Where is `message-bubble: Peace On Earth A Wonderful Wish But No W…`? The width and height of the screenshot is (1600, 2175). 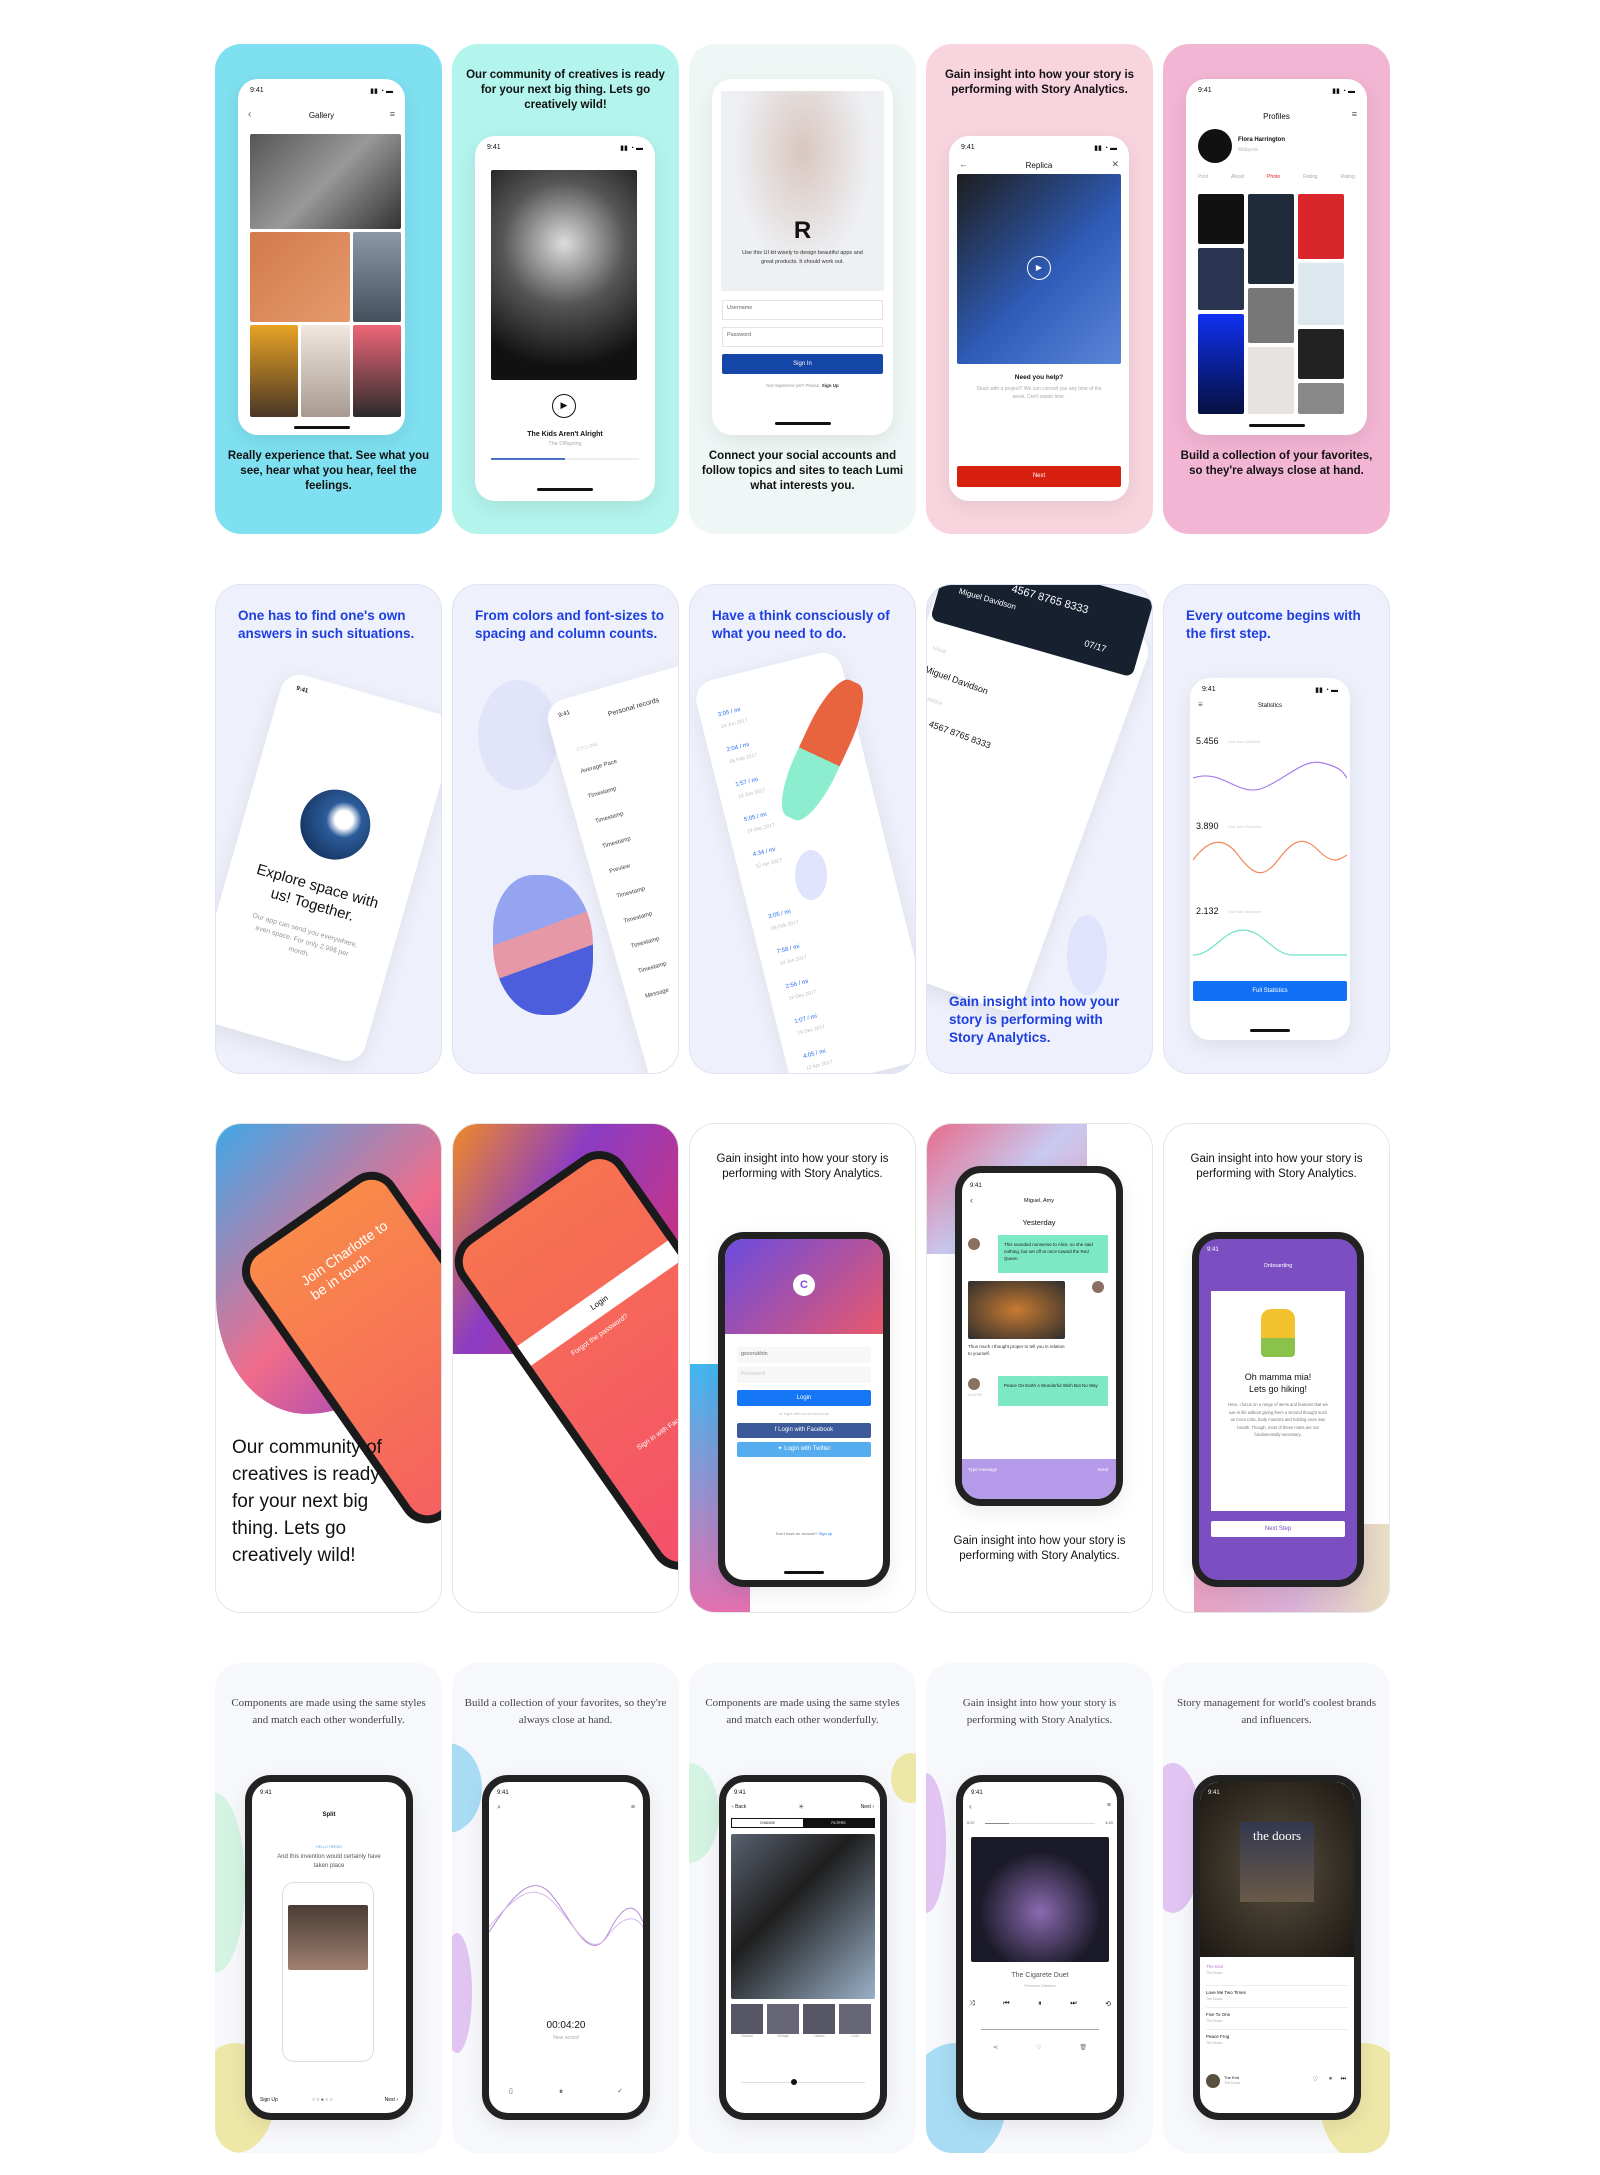
message-bubble: Peace On Earth A Wonderful Wish But No W… is located at coordinates (1053, 1391).